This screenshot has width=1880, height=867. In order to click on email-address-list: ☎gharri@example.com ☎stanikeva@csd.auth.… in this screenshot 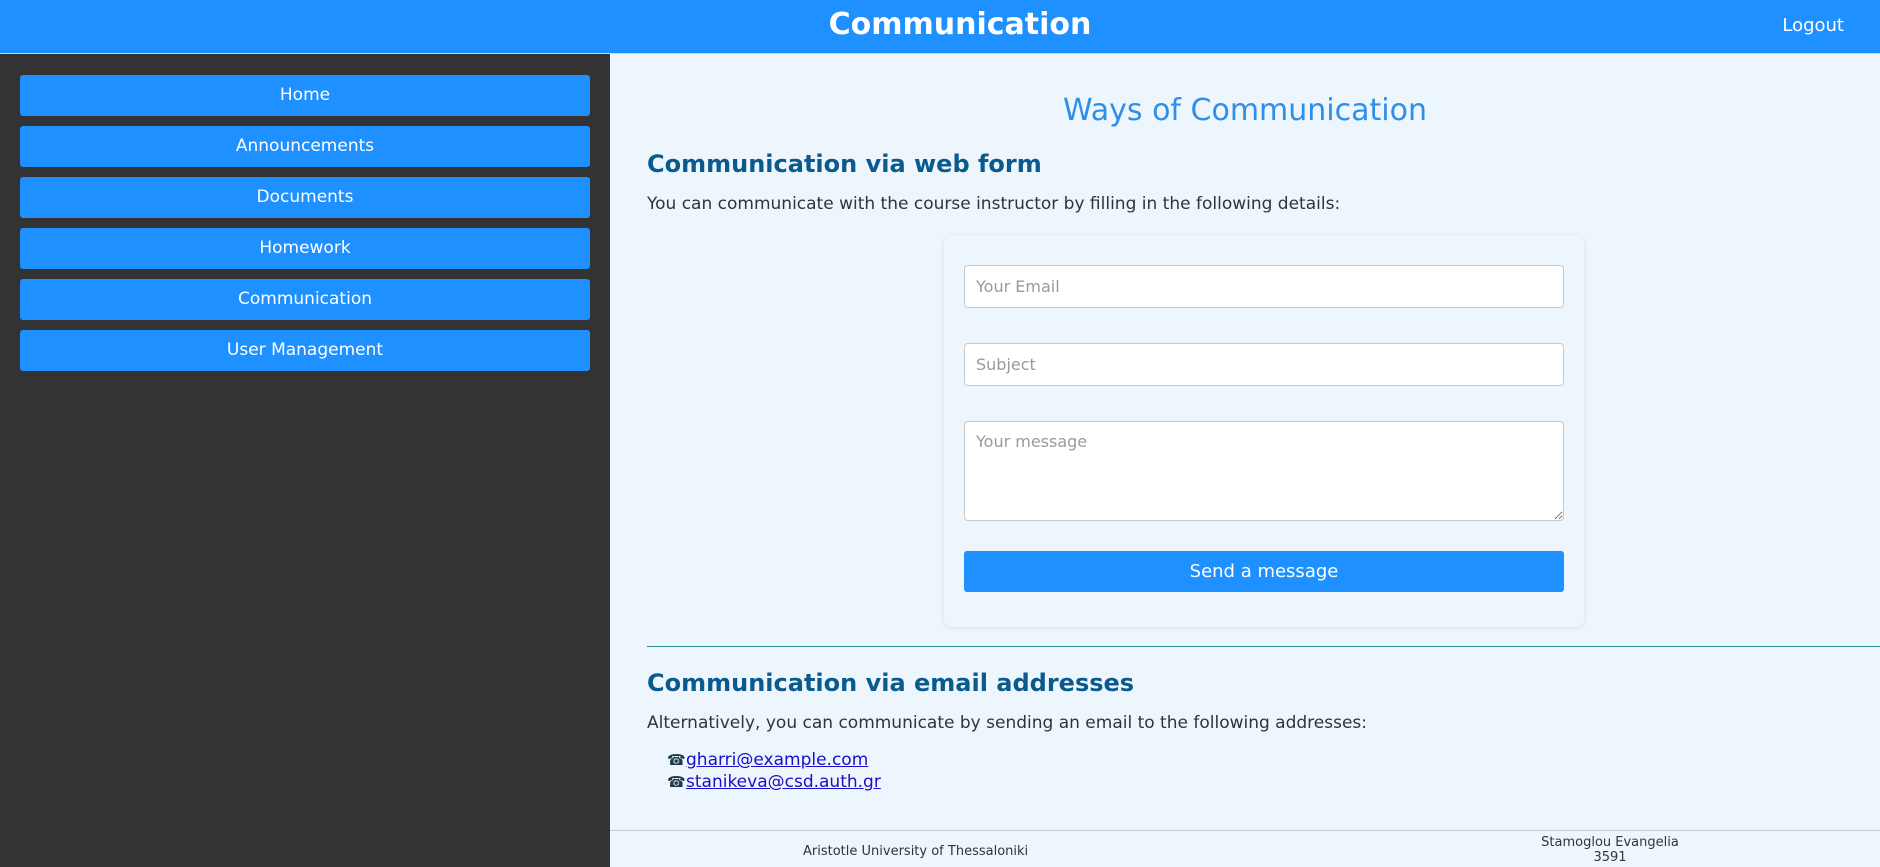, I will do `click(774, 771)`.